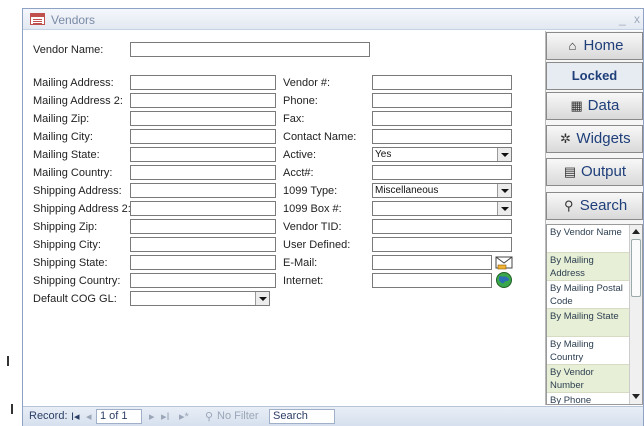  Describe the element at coordinates (504, 262) in the screenshot. I see `send-email-icon` at that location.